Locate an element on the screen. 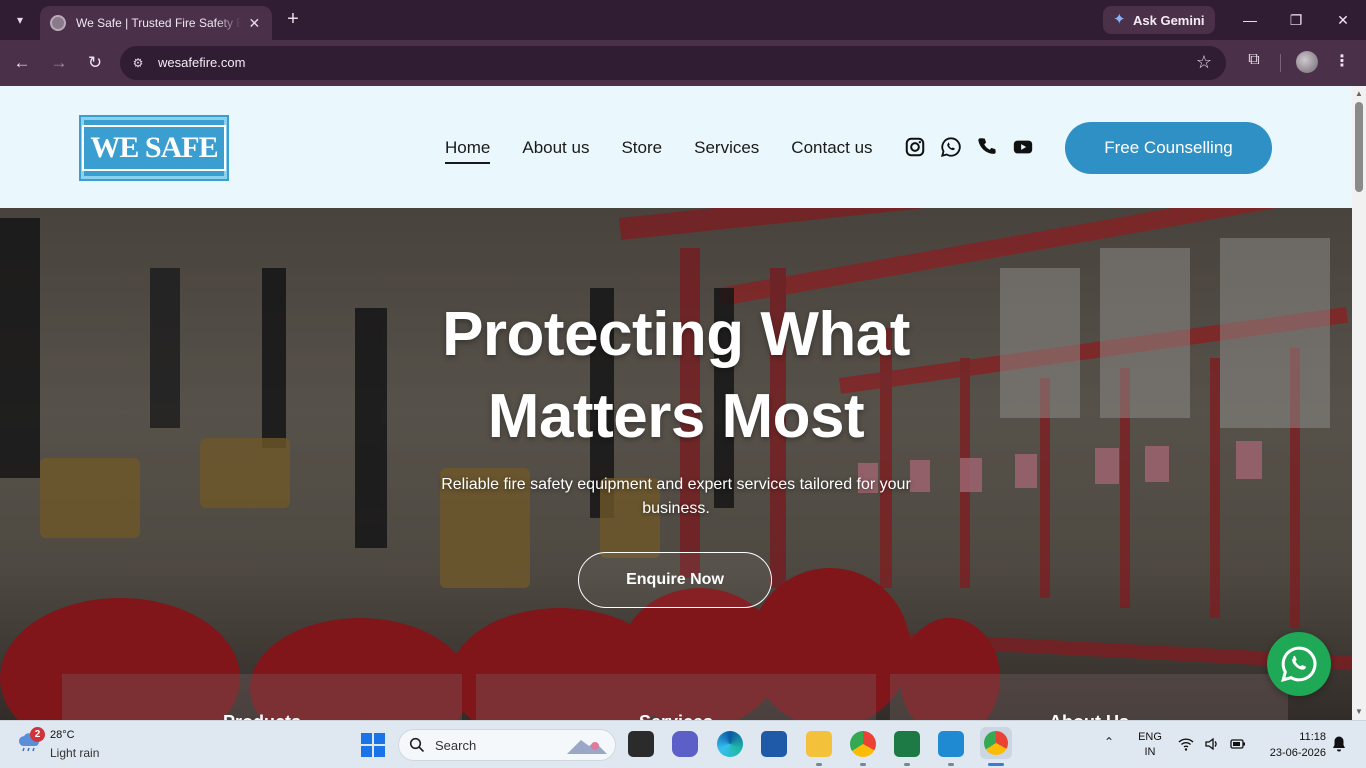 This screenshot has height=768, width=1366. nav-services: Services is located at coordinates (726, 151).